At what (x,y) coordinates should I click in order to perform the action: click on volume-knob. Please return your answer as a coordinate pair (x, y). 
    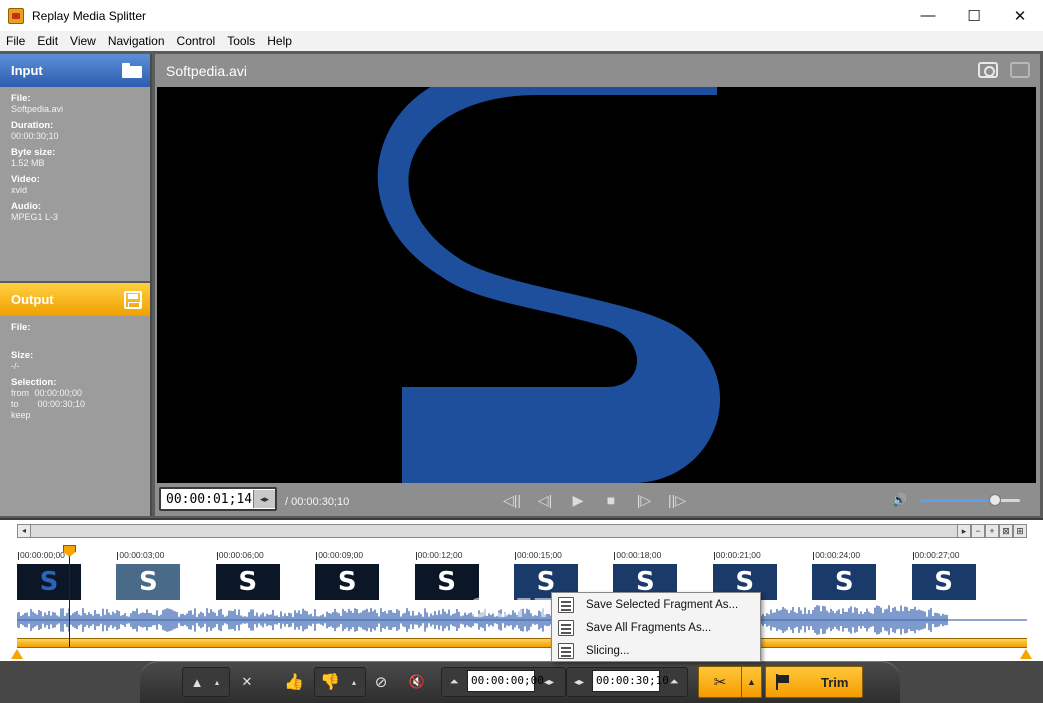
    Looking at the image, I should click on (995, 500).